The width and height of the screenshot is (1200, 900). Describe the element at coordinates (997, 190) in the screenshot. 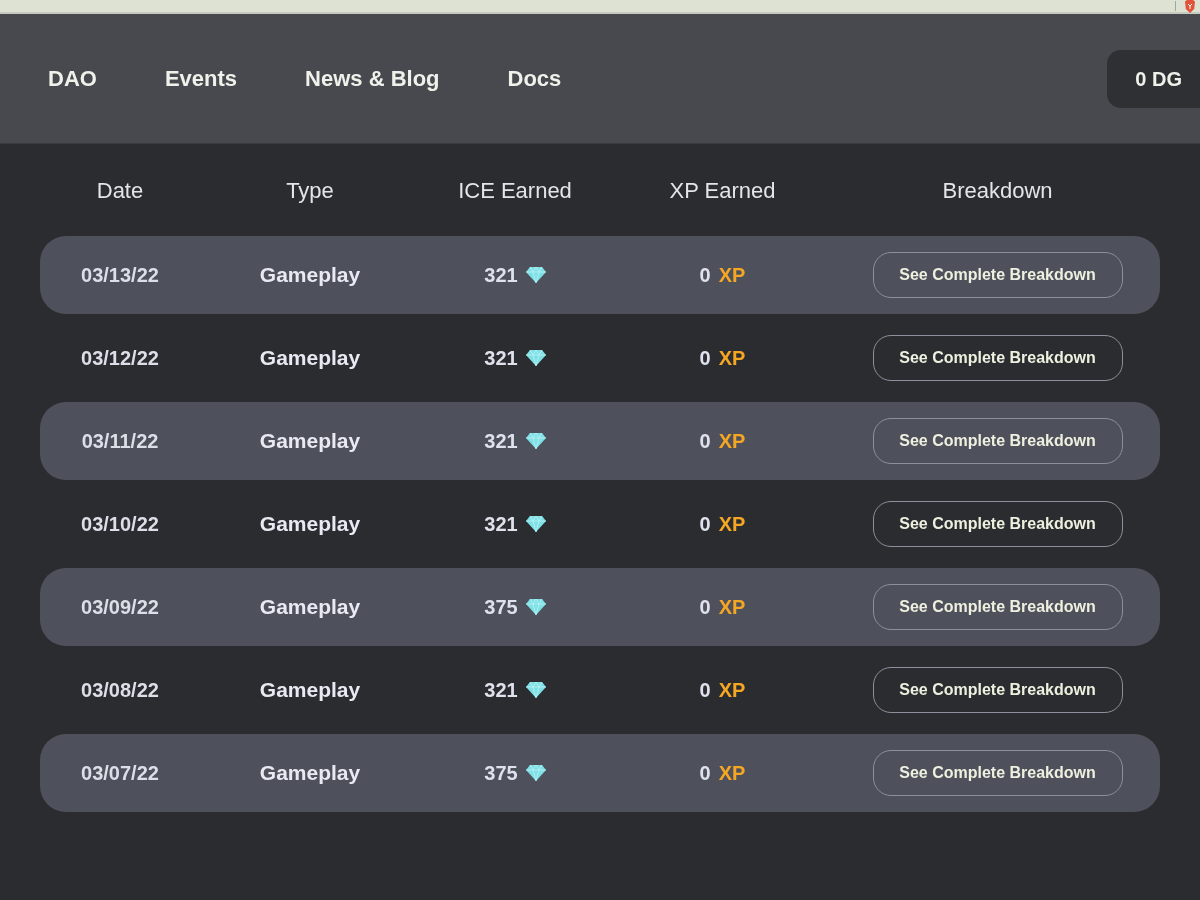

I see `column-header: Breakdown` at that location.